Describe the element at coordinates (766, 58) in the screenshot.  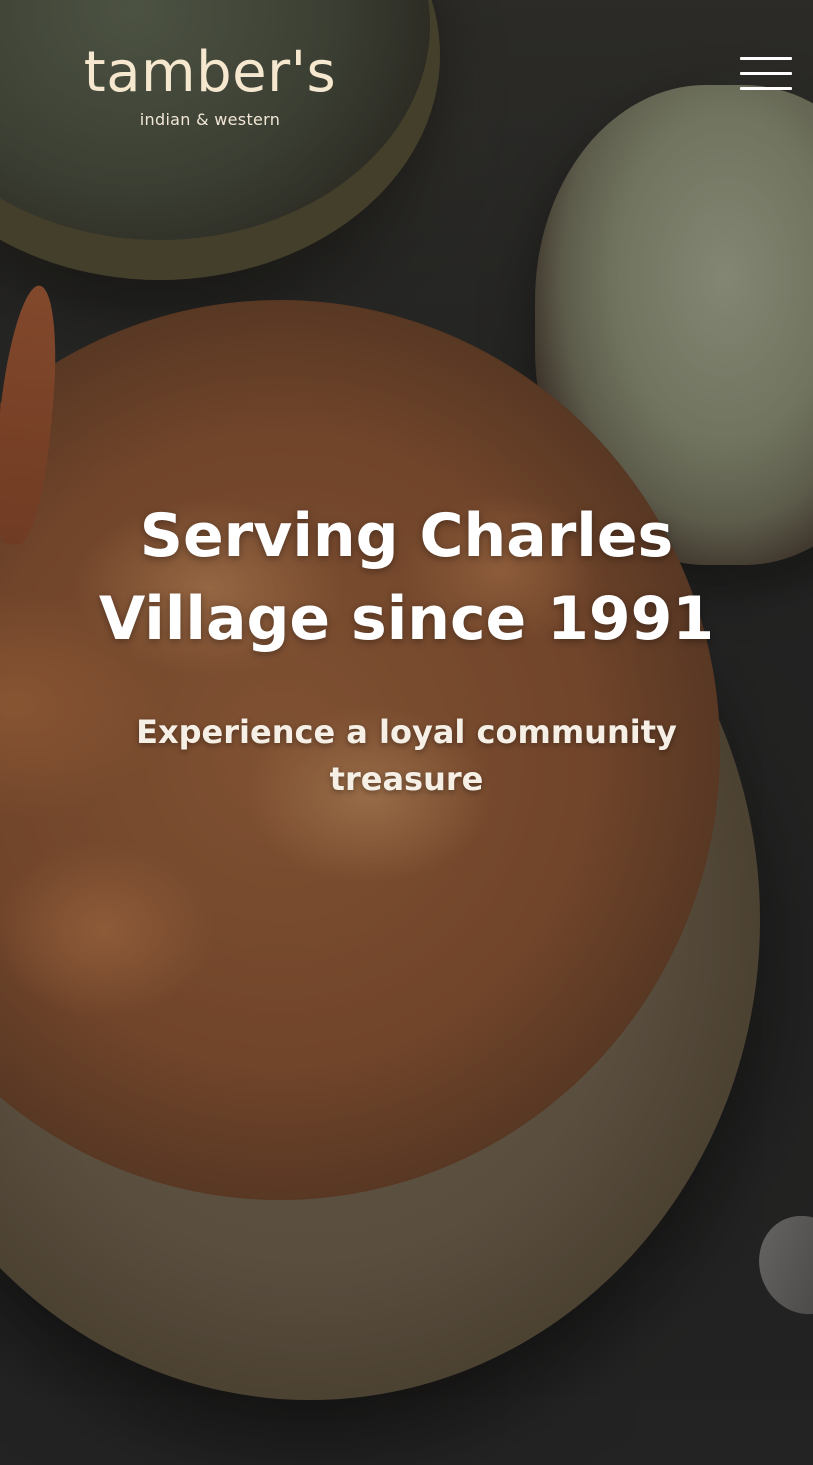
I see `menu-bar-top` at that location.